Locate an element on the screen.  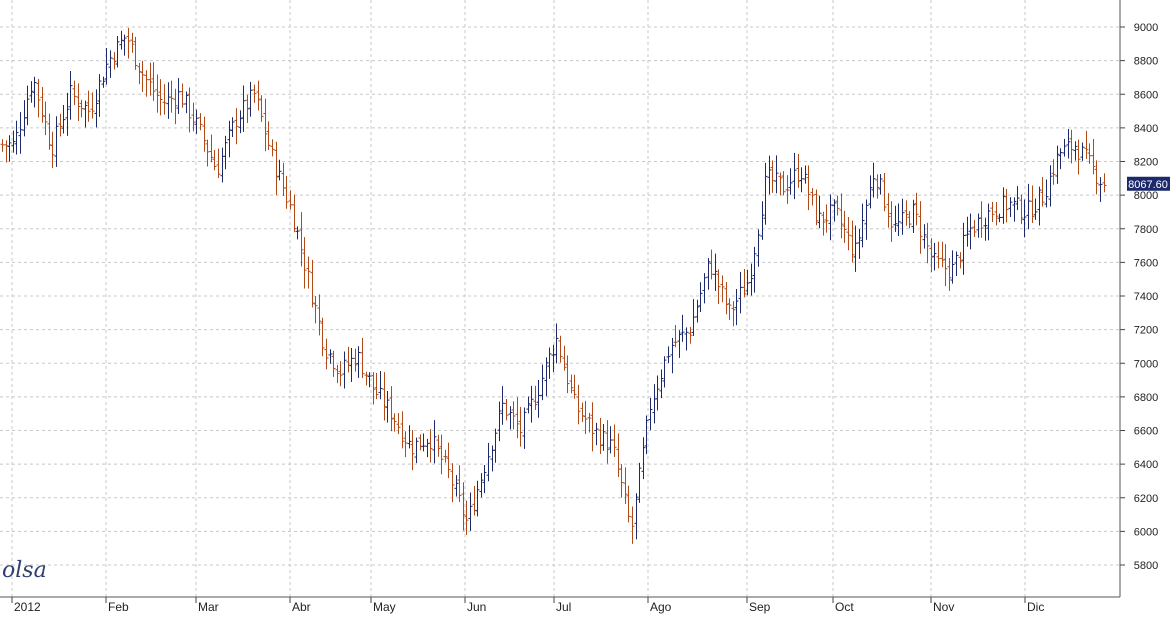
x-tick-label: Jun is located at coordinates (476, 607).